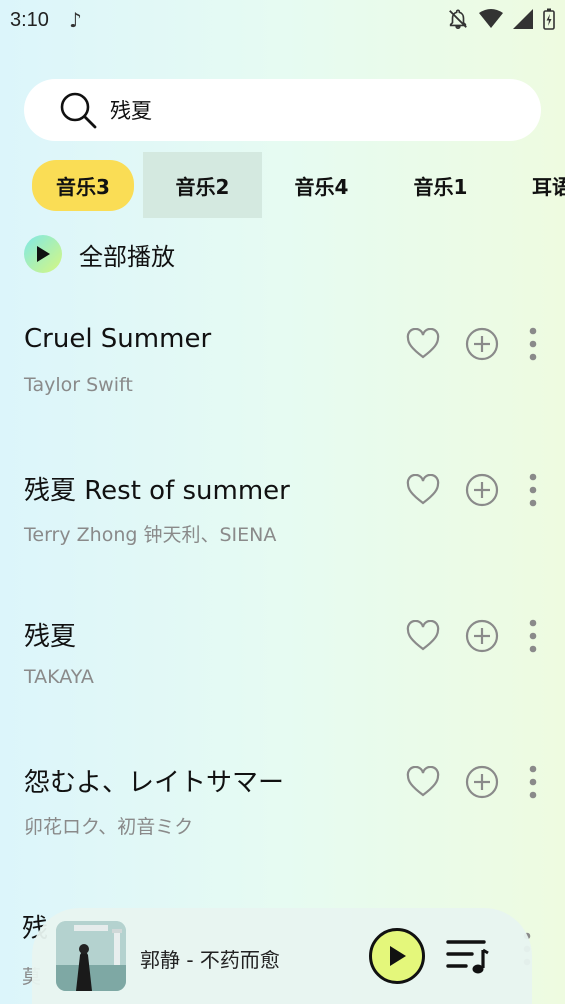 Image resolution: width=565 pixels, height=1004 pixels. I want to click on tab-music1: 音乐1, so click(440, 185).